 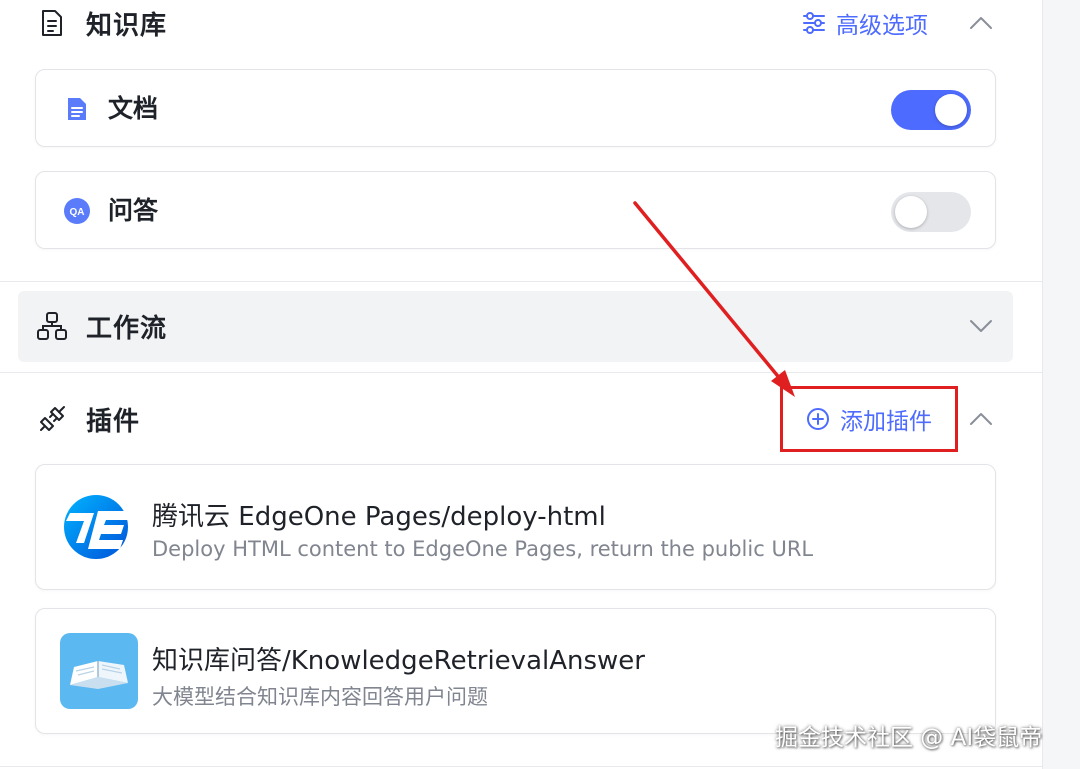 I want to click on knowledge-item-label: 问答, so click(x=133, y=210).